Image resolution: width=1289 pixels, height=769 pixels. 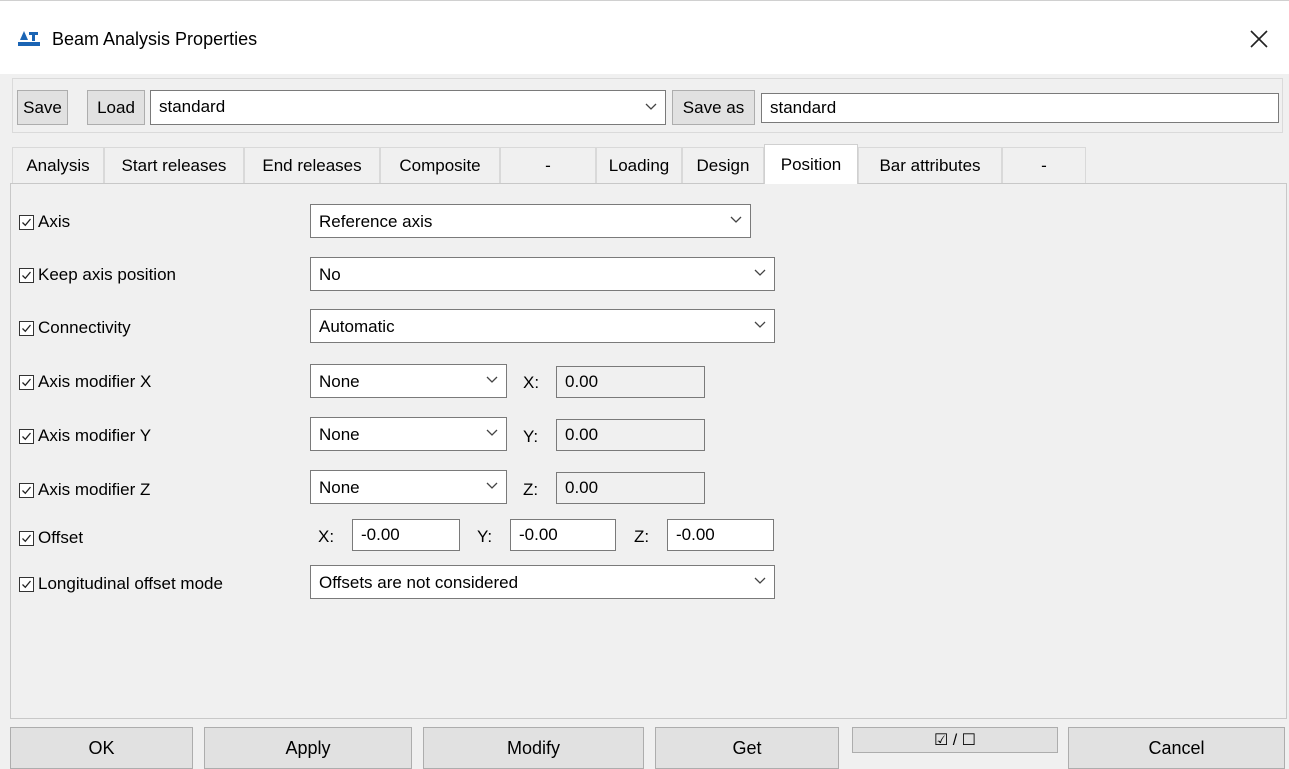 What do you see at coordinates (485, 536) in the screenshot?
I see `offset-y-label: Y:` at bounding box center [485, 536].